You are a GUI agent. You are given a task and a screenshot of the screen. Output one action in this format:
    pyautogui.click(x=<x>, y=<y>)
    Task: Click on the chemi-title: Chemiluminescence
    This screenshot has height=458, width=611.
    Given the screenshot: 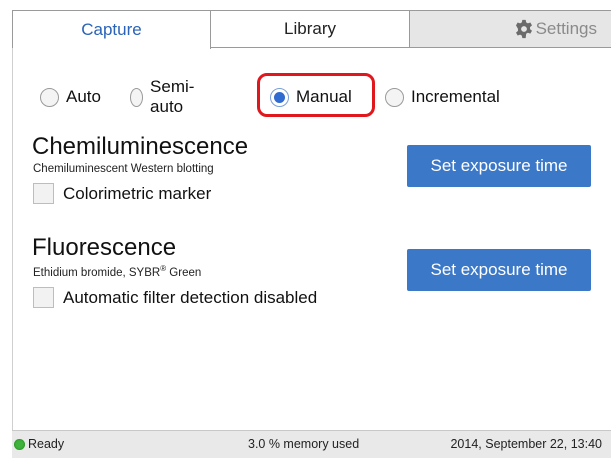 What is the action you would take?
    pyautogui.click(x=140, y=146)
    